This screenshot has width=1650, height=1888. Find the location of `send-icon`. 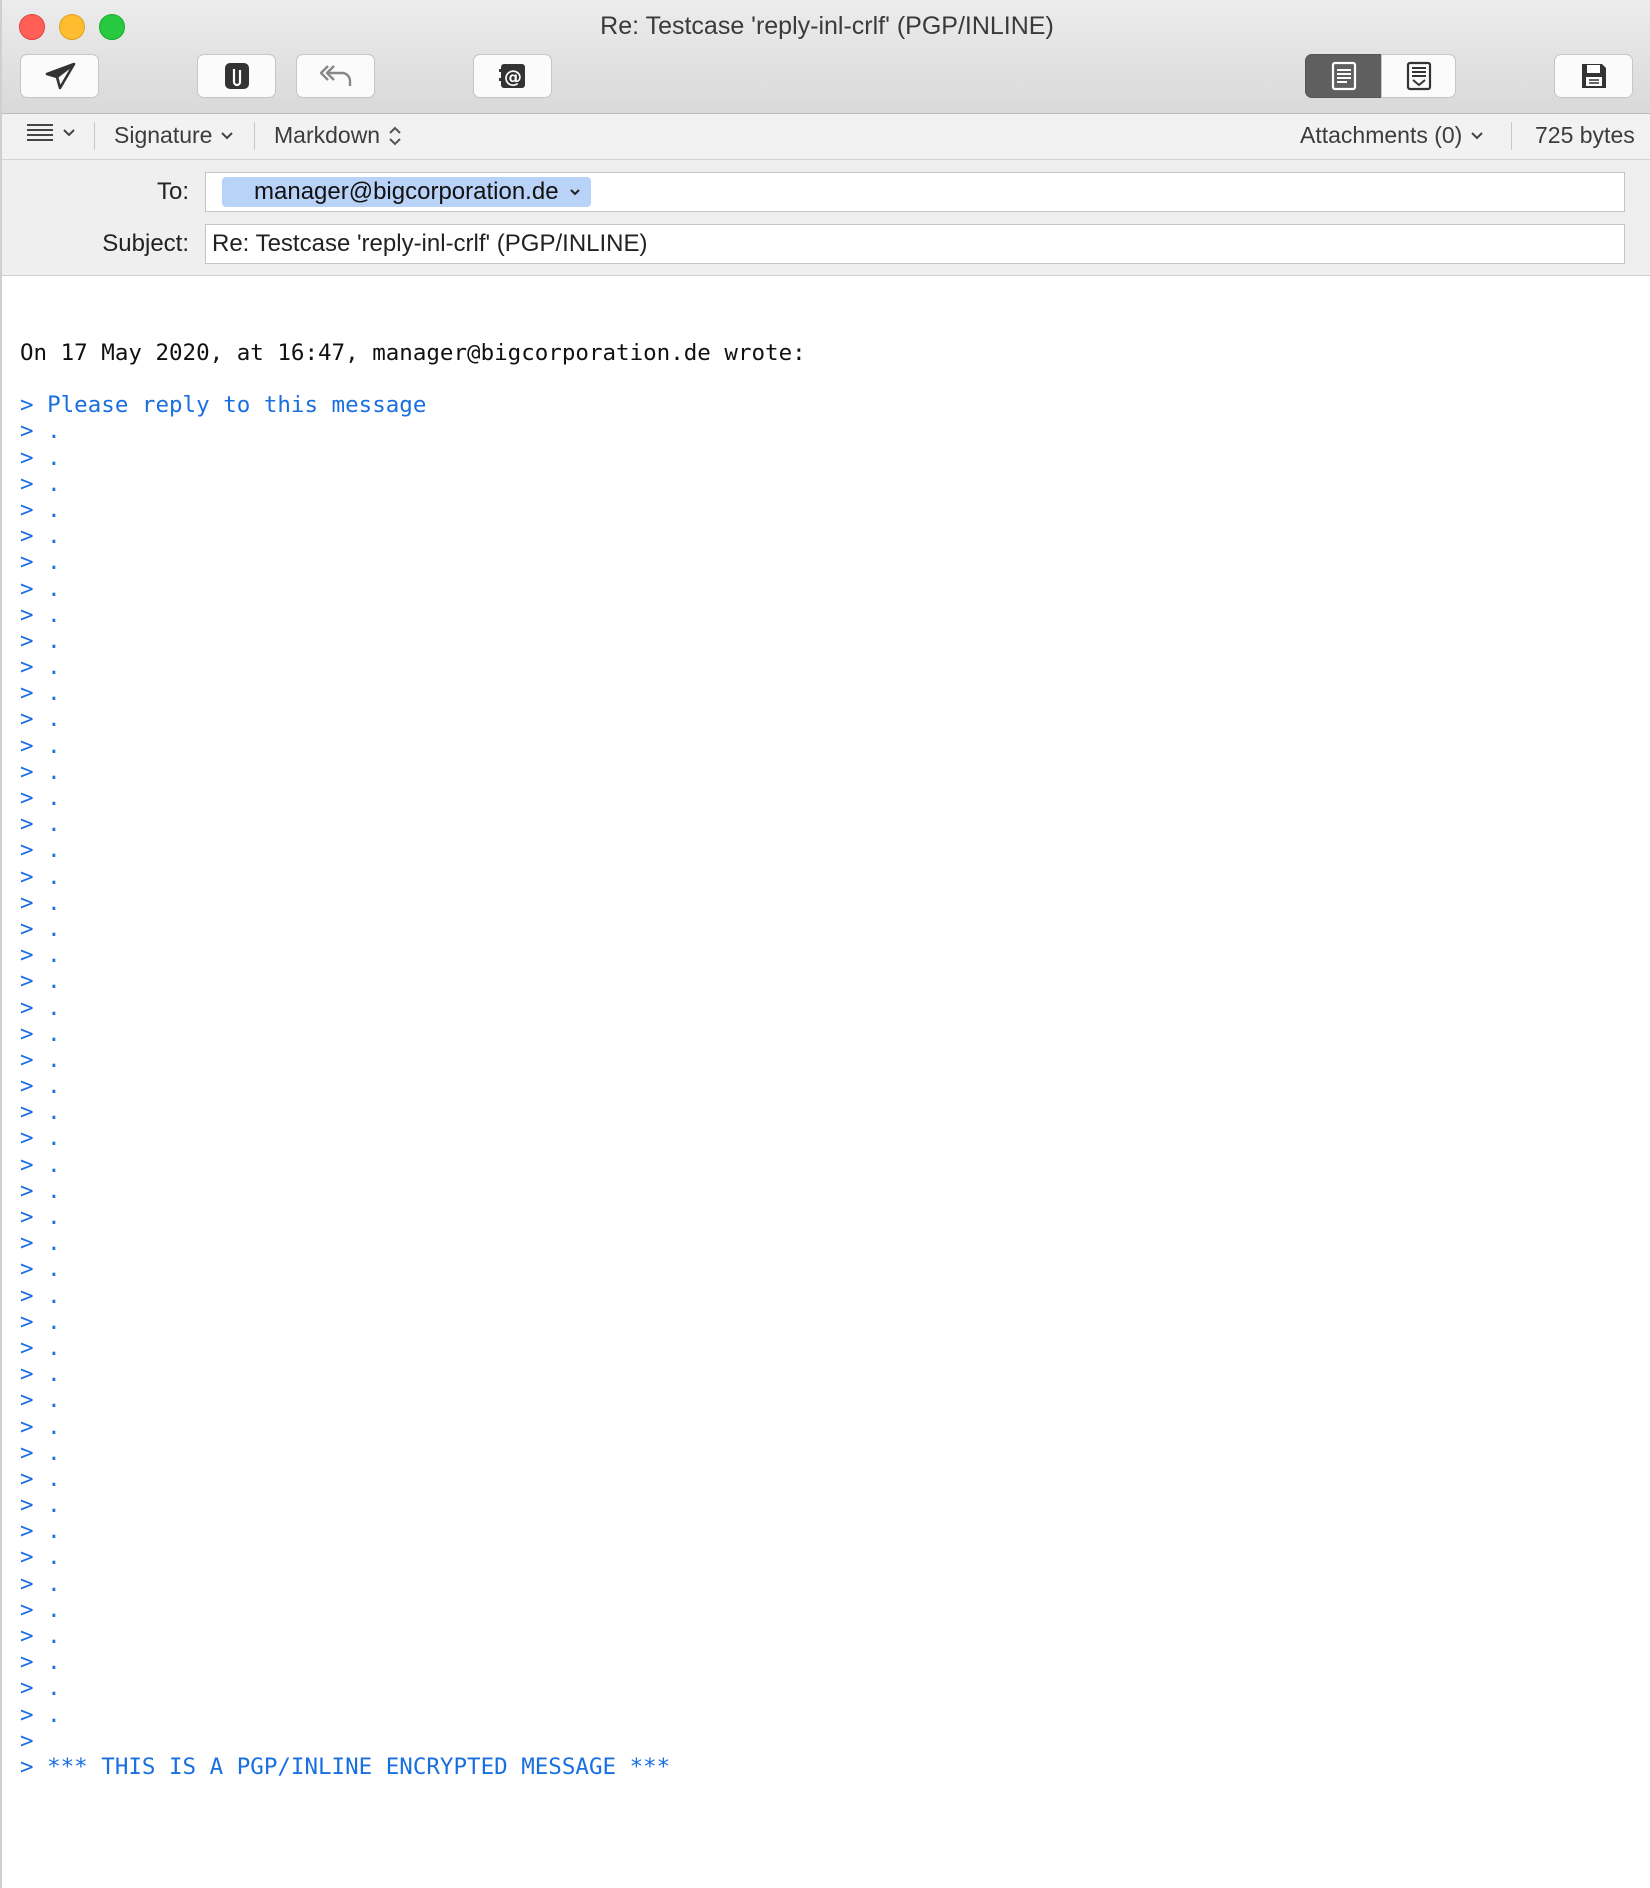

send-icon is located at coordinates (60, 76).